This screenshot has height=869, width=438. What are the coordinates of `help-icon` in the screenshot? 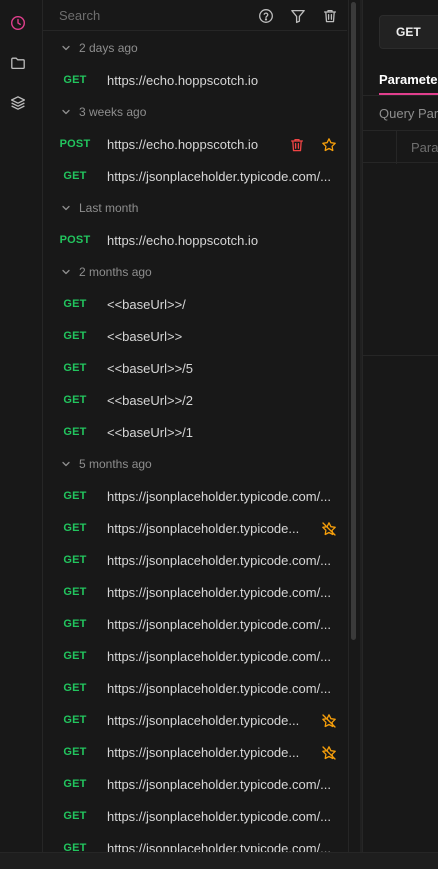 It's located at (266, 16).